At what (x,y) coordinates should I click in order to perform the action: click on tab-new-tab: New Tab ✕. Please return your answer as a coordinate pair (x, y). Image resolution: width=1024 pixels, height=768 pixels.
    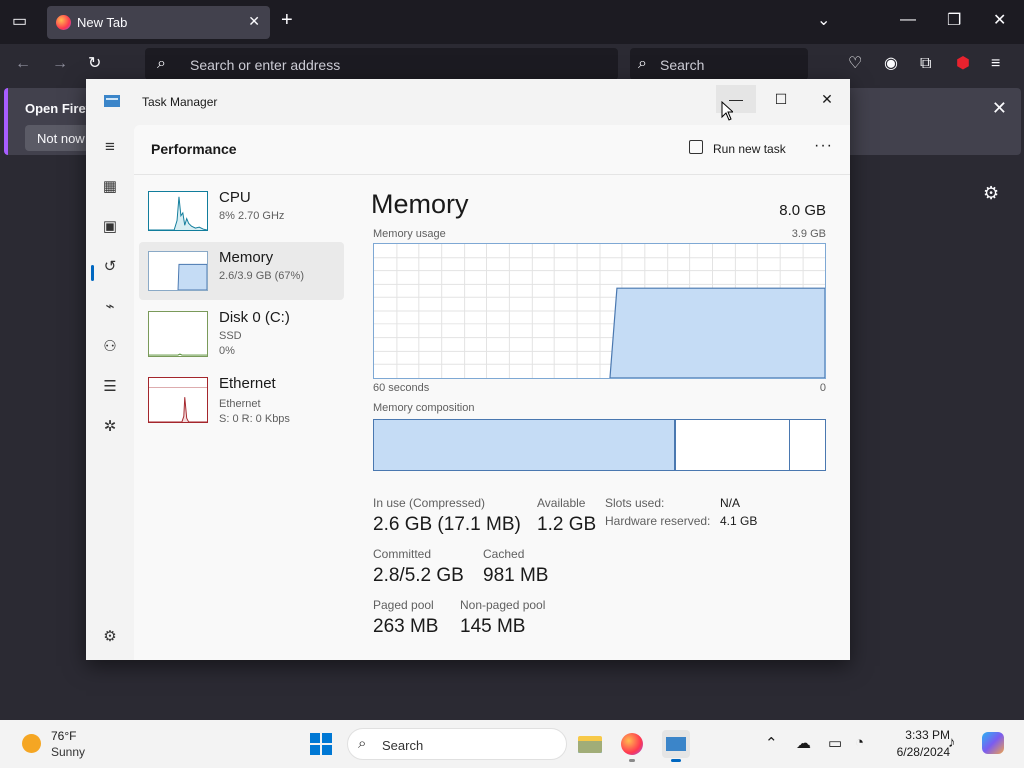
    Looking at the image, I should click on (158, 22).